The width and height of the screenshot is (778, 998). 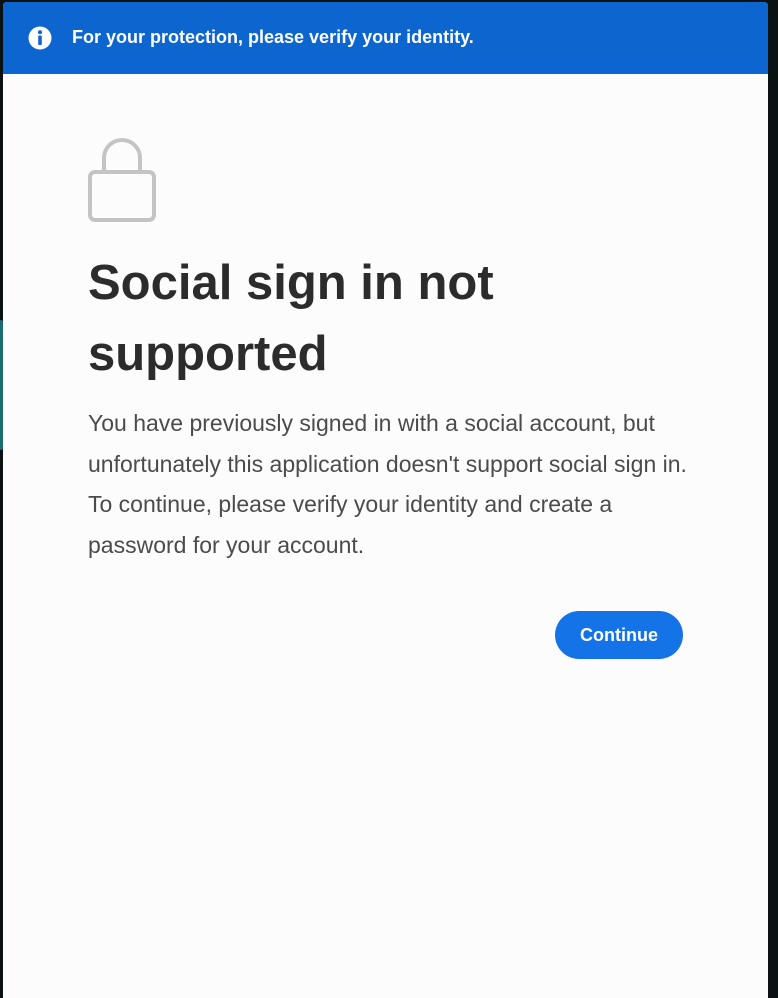 I want to click on lock-icon, so click(x=122, y=178).